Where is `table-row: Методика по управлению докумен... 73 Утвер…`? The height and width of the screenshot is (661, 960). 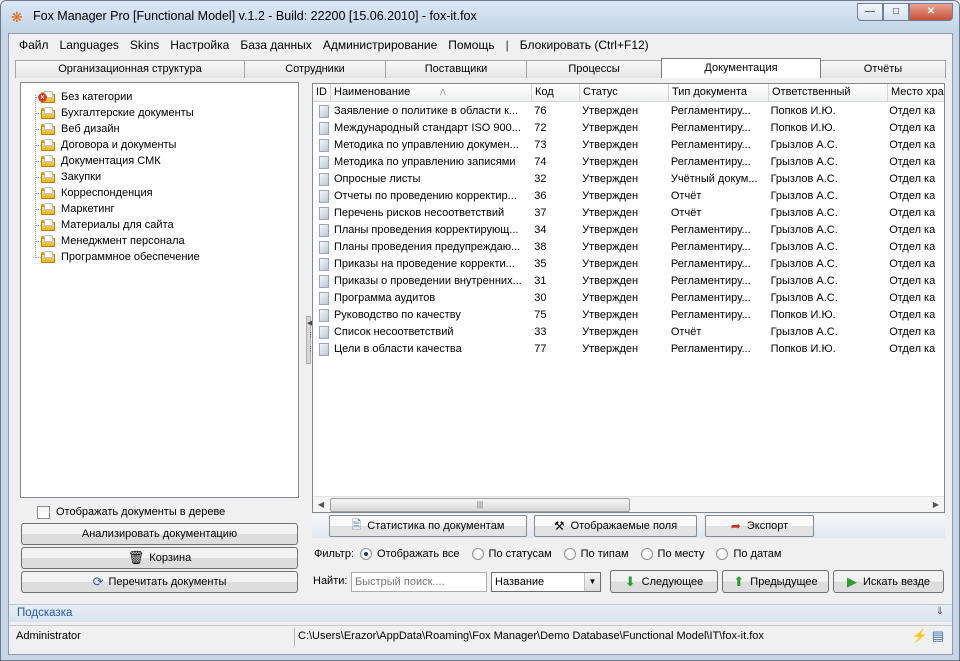 table-row: Методика по управлению докумен... 73 Утвер… is located at coordinates (628, 145).